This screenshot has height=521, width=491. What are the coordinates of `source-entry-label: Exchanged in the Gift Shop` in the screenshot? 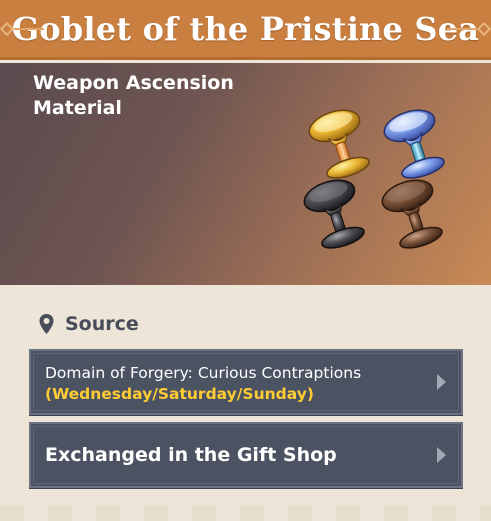 It's located at (191, 455).